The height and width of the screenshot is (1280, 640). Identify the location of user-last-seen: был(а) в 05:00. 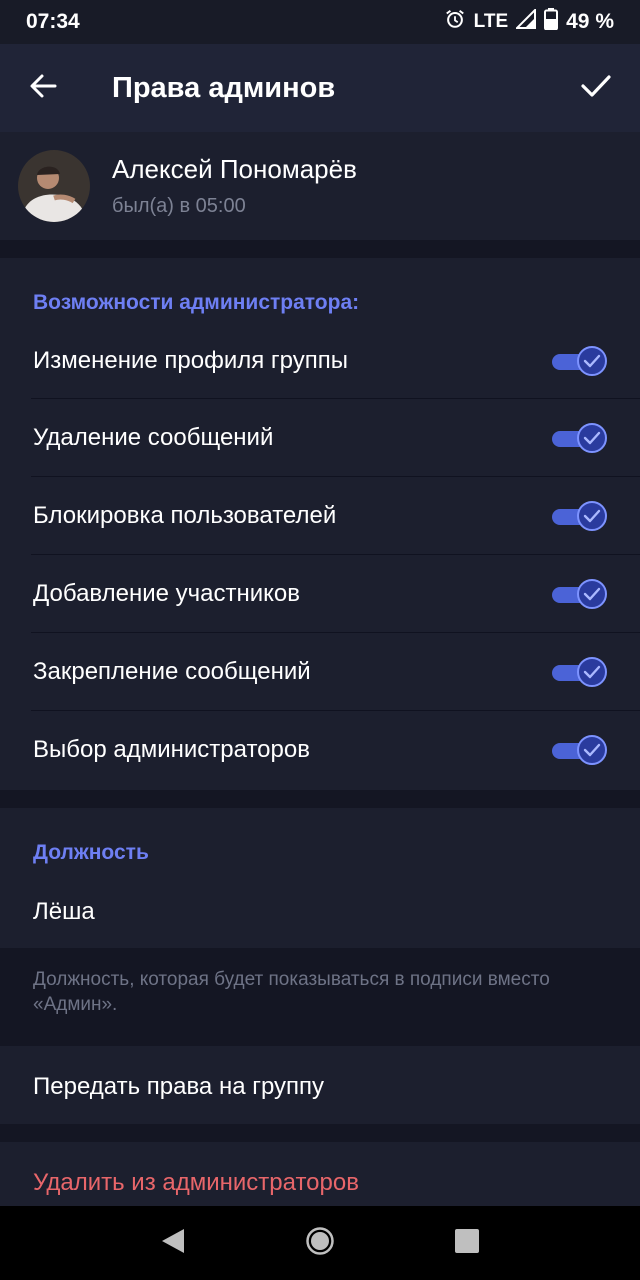
(179, 206).